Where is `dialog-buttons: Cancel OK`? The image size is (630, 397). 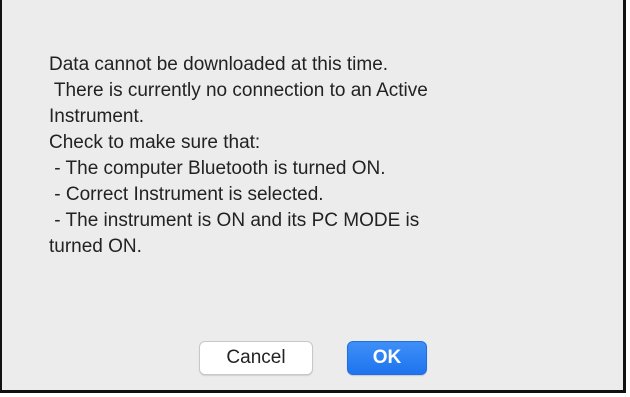 dialog-buttons: Cancel OK is located at coordinates (312, 358).